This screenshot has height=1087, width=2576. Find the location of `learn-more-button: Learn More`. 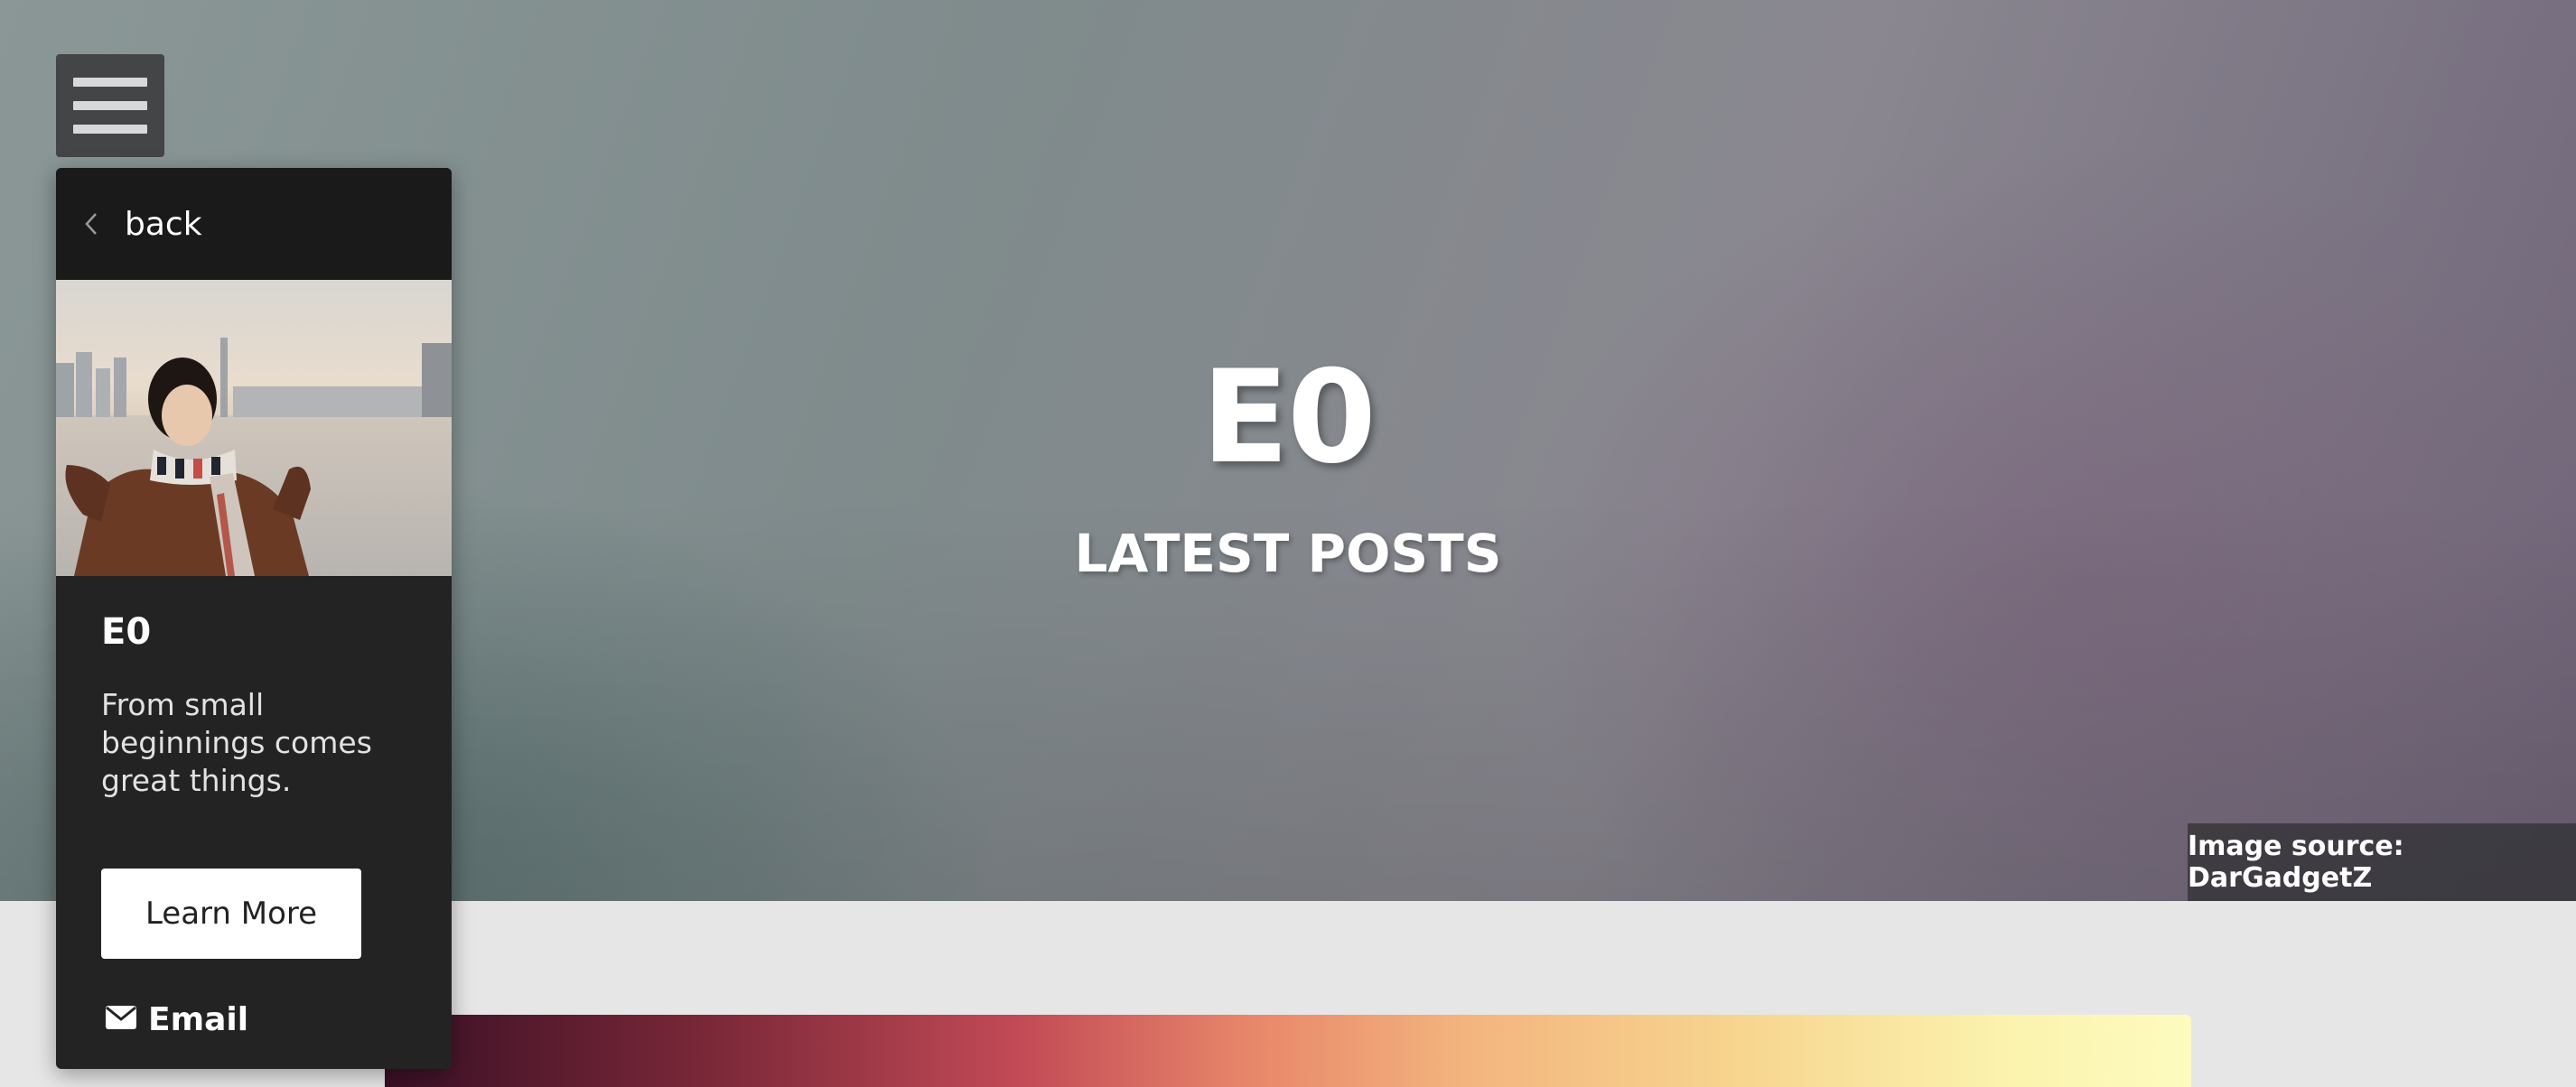

learn-more-button: Learn More is located at coordinates (231, 914).